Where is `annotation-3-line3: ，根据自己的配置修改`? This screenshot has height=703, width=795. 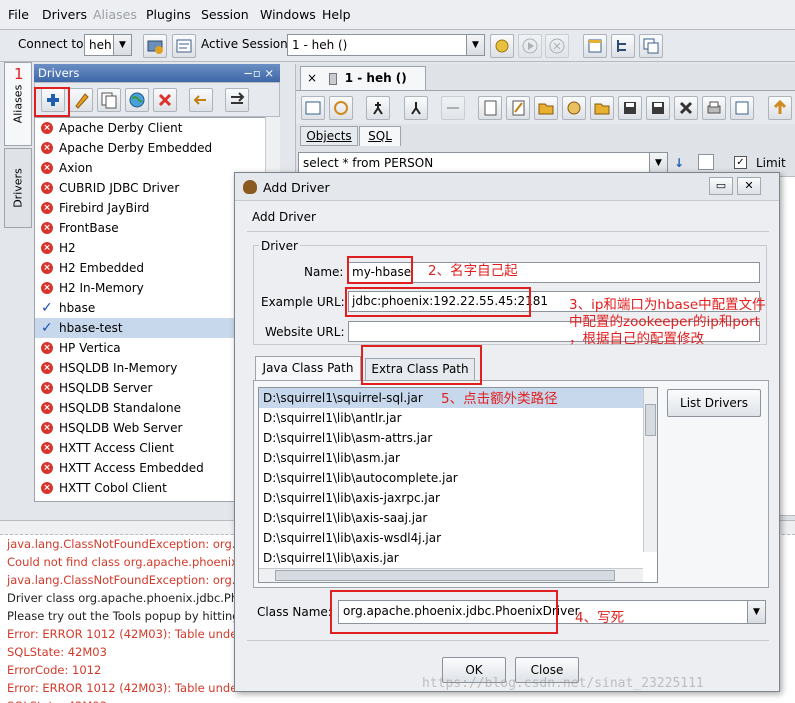 annotation-3-line3: ，根据自己的配置修改 is located at coordinates (636, 339).